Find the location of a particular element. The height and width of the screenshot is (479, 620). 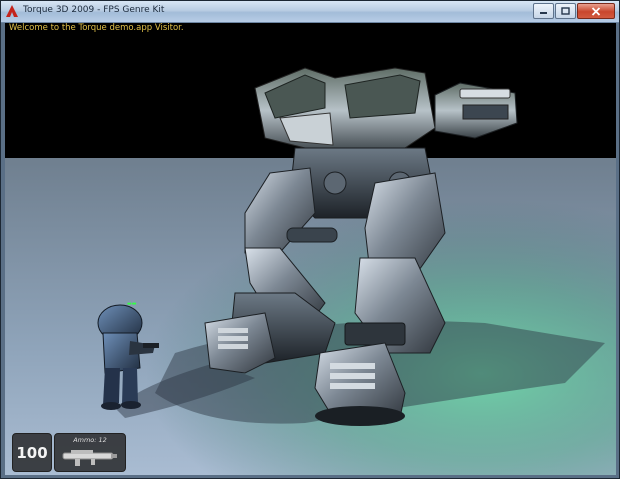

maximize-icon is located at coordinates (565, 11).